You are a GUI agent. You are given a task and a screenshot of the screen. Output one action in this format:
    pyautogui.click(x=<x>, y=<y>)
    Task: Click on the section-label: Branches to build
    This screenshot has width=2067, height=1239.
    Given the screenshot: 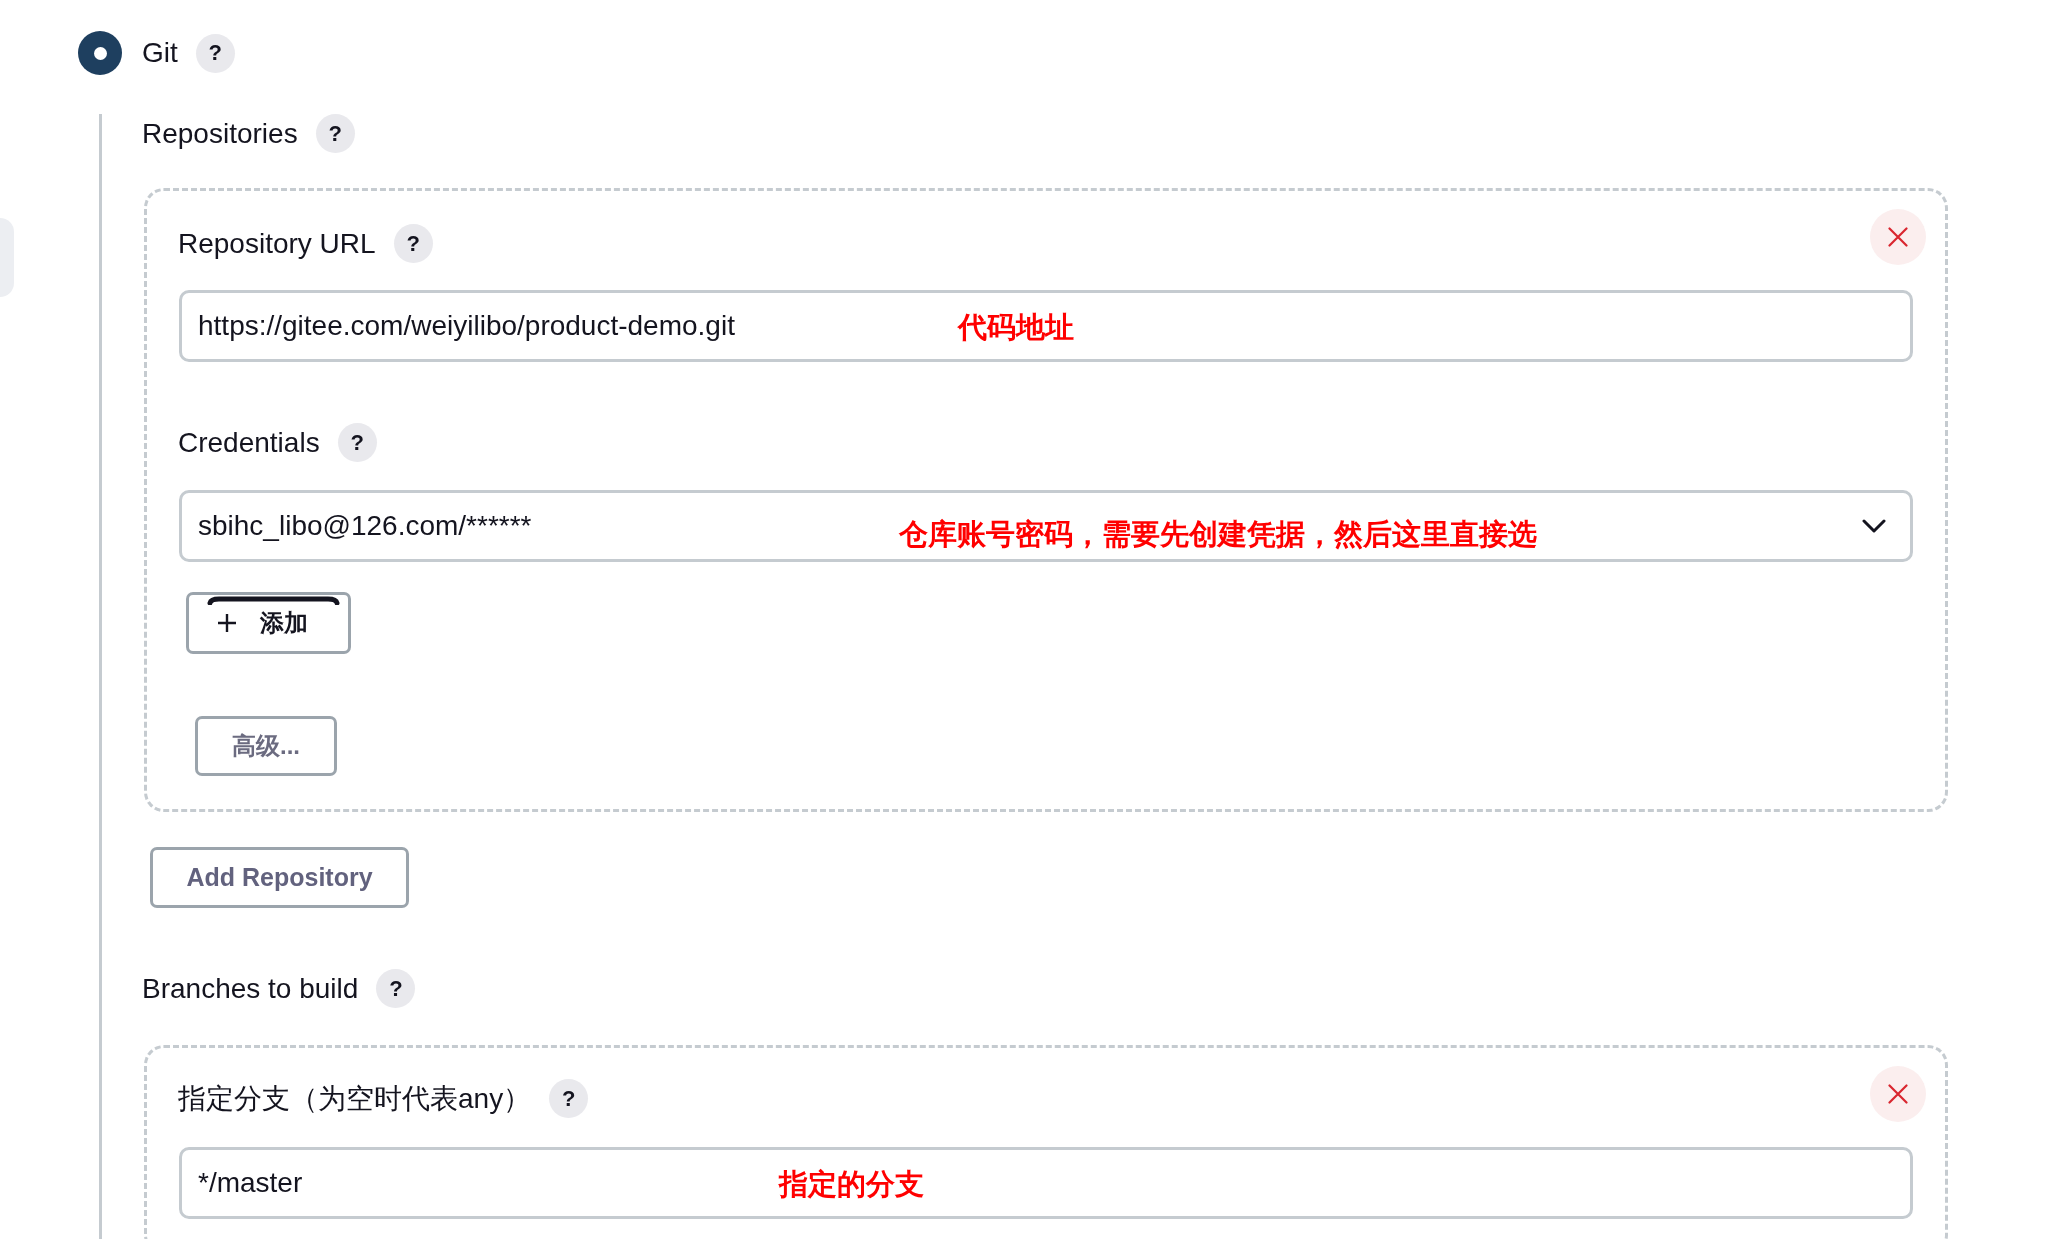 What is the action you would take?
    pyautogui.click(x=250, y=989)
    